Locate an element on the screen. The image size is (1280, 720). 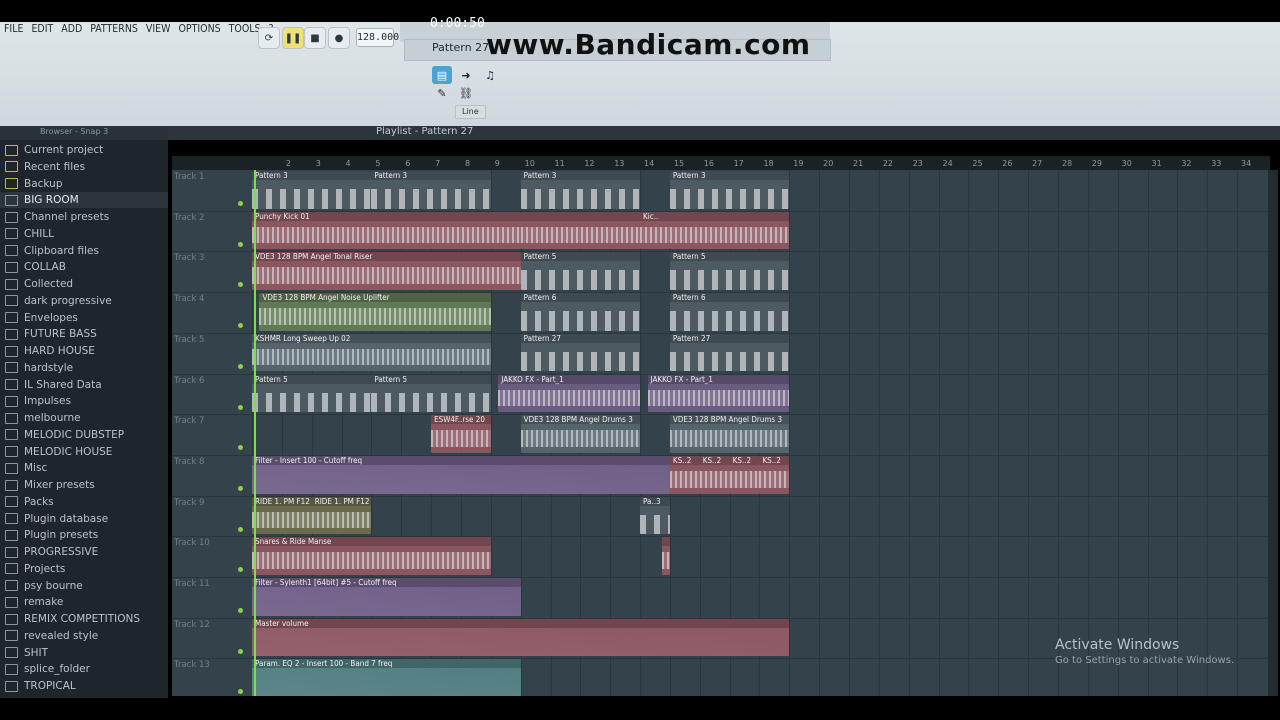
record-button: ● is located at coordinates (339, 38).